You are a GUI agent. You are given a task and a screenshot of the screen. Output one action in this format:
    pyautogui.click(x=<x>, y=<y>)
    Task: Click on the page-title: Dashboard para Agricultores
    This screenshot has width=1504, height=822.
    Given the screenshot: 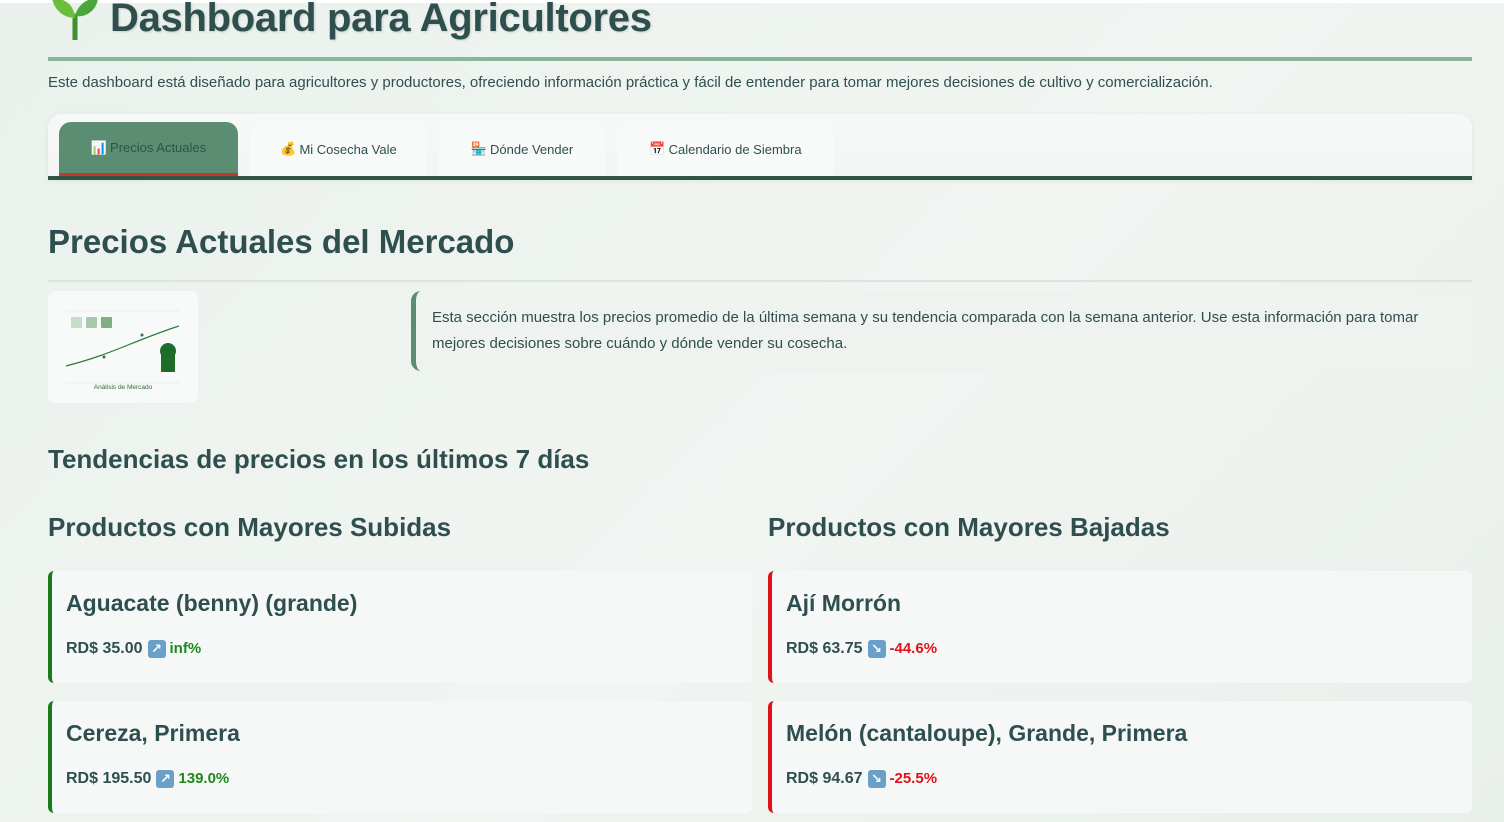 What is the action you would take?
    pyautogui.click(x=381, y=20)
    